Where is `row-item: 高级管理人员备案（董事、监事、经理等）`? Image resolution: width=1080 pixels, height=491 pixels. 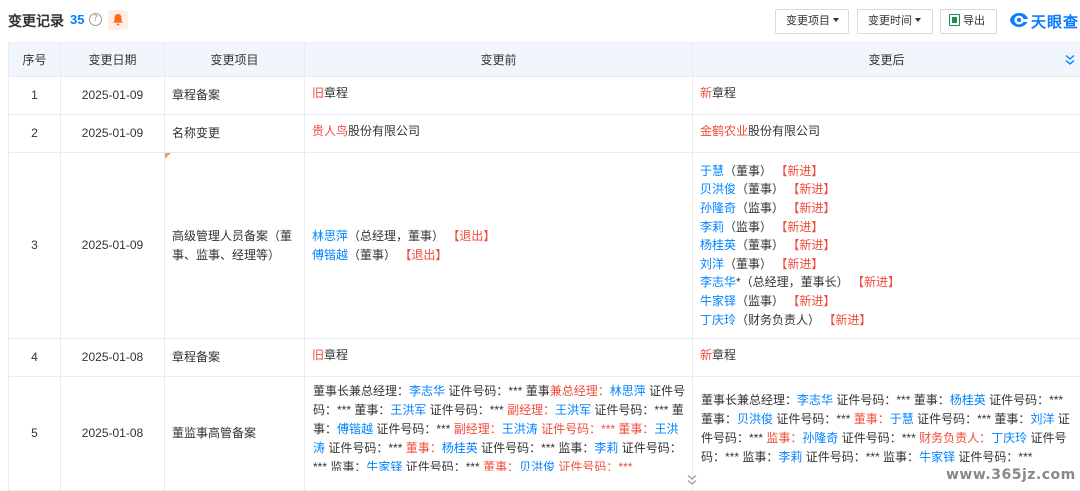
row-item: 高级管理人员备案（董事、监事、经理等） is located at coordinates (234, 245).